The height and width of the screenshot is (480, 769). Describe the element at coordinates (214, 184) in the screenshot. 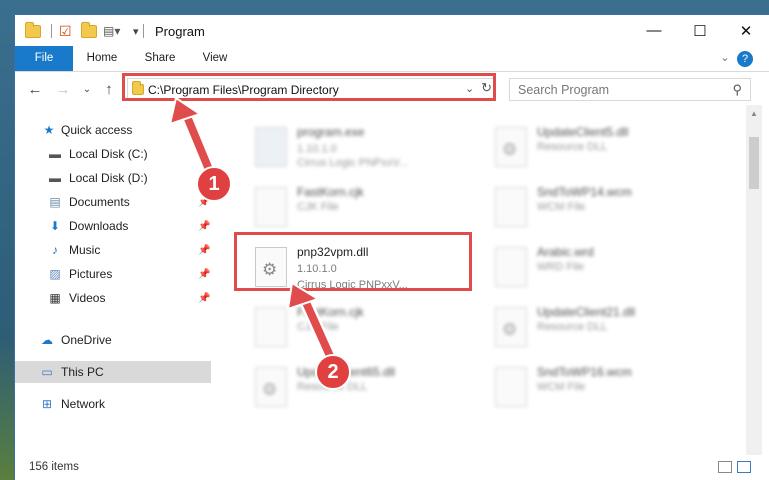

I see `step-1-badge: 1` at that location.